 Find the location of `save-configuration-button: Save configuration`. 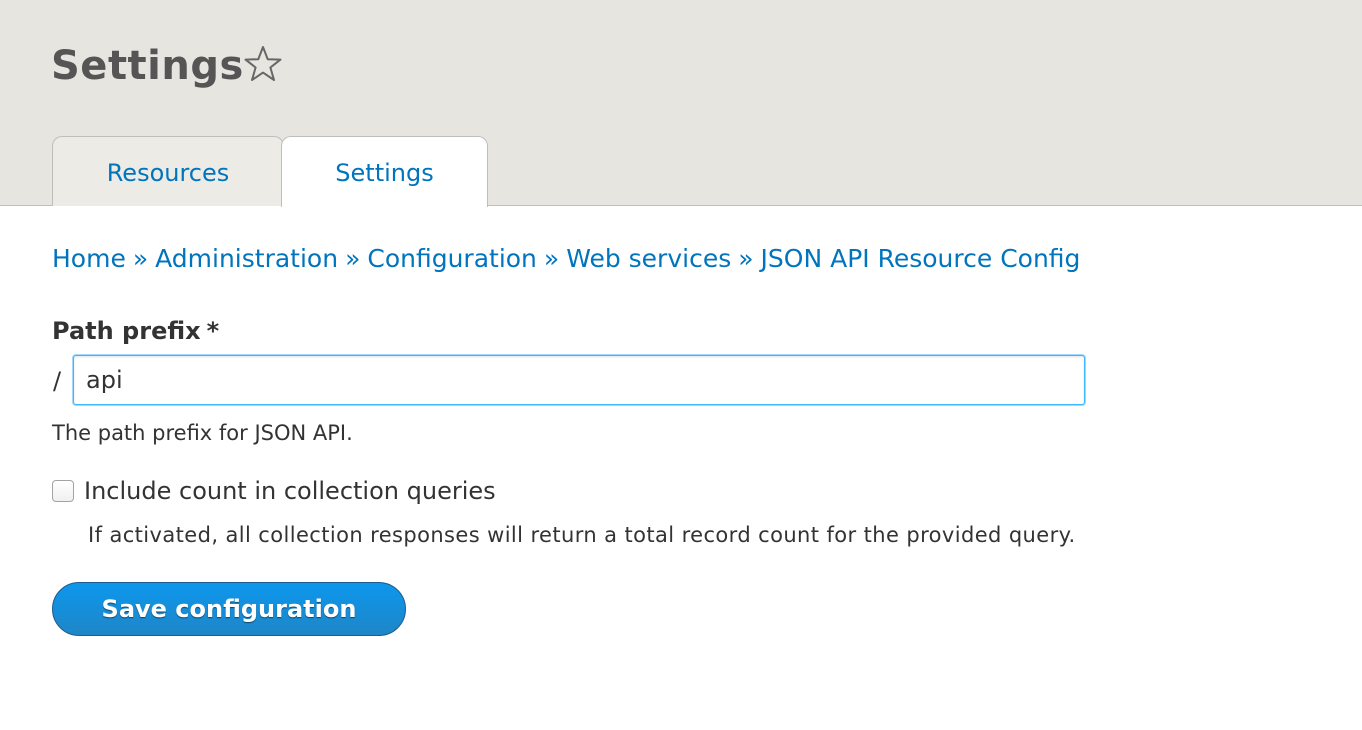

save-configuration-button: Save configuration is located at coordinates (229, 609).